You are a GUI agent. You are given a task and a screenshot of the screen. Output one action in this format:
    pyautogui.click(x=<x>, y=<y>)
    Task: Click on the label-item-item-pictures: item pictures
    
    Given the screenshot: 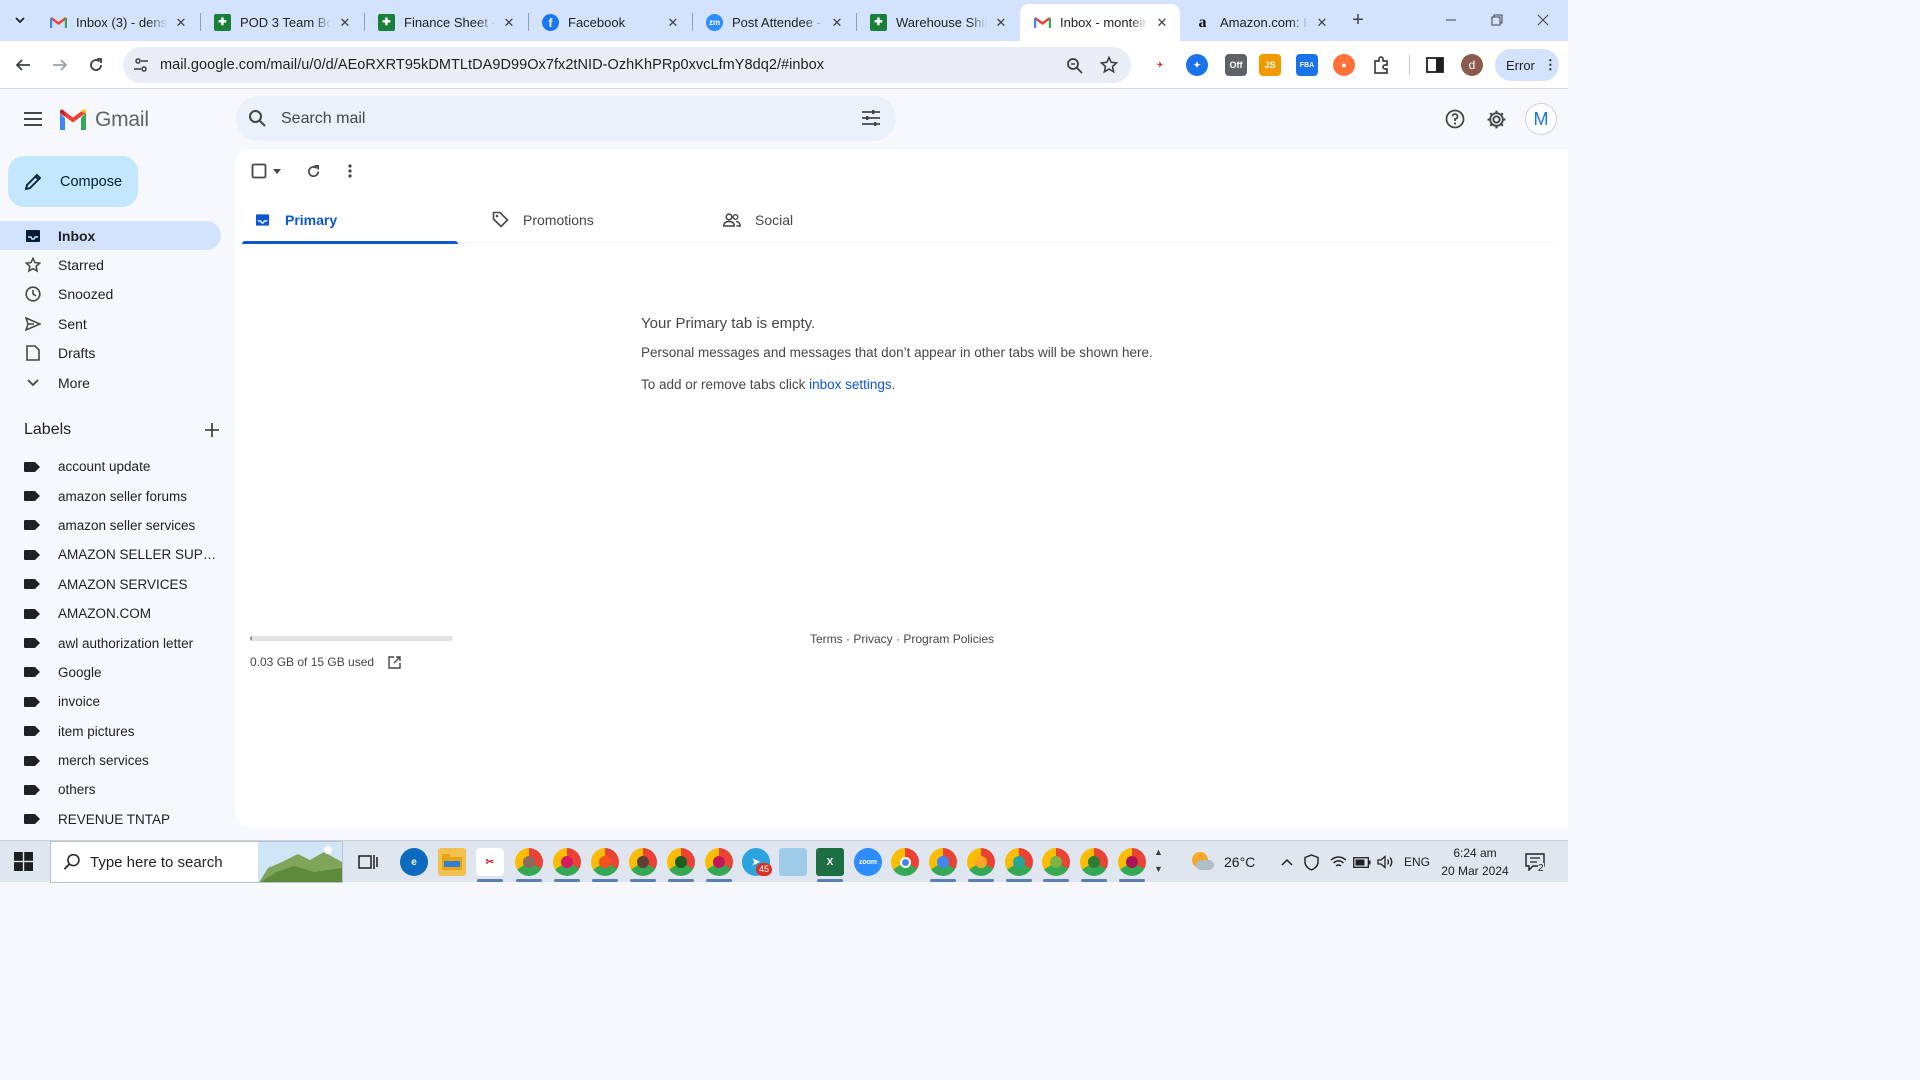 What is the action you would take?
    pyautogui.click(x=110, y=731)
    